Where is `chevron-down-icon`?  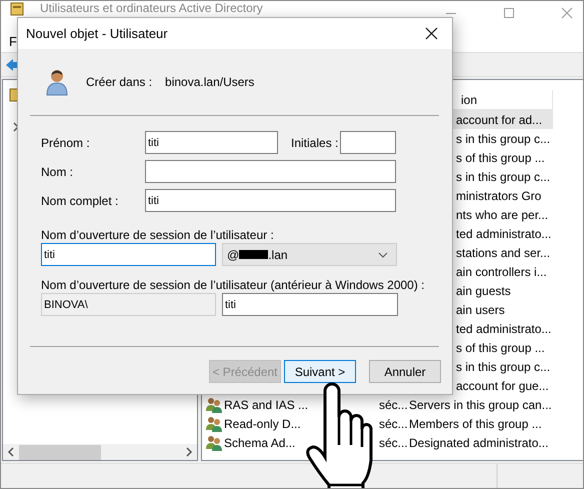
chevron-down-icon is located at coordinates (383, 255).